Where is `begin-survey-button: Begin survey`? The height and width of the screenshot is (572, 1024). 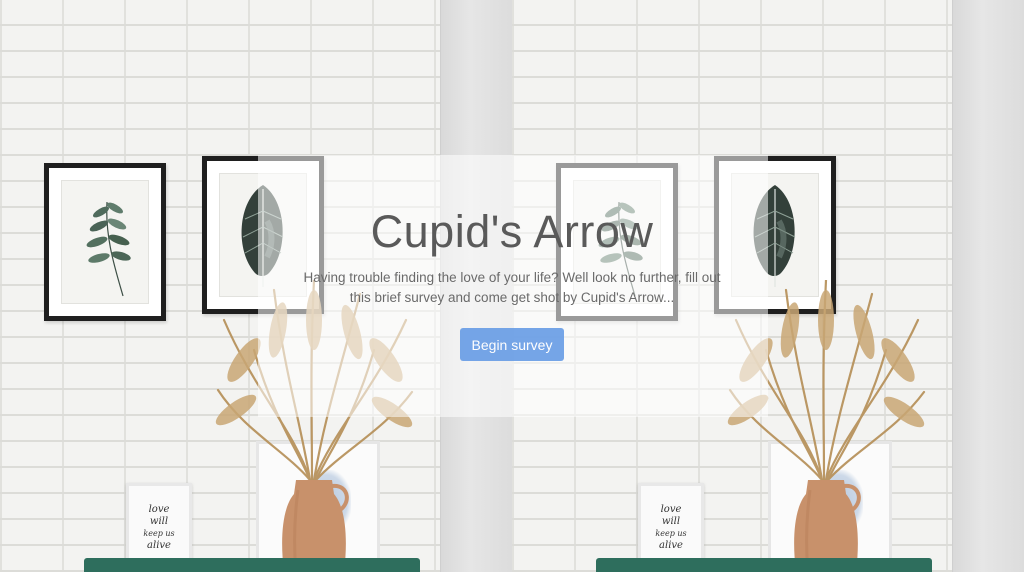 begin-survey-button: Begin survey is located at coordinates (512, 344).